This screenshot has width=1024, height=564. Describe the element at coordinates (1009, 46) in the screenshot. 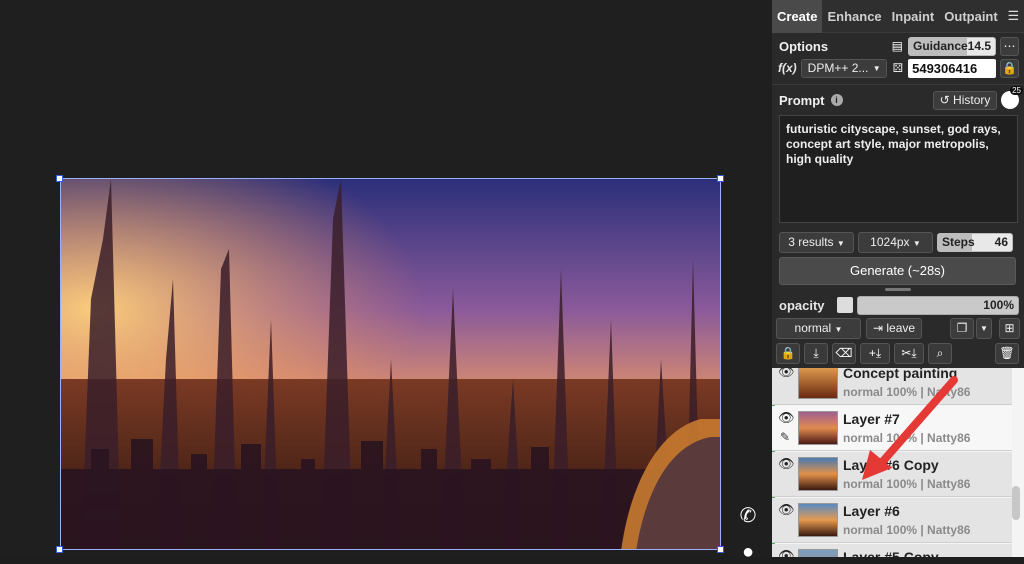

I see `more-options-button: ⋯` at that location.